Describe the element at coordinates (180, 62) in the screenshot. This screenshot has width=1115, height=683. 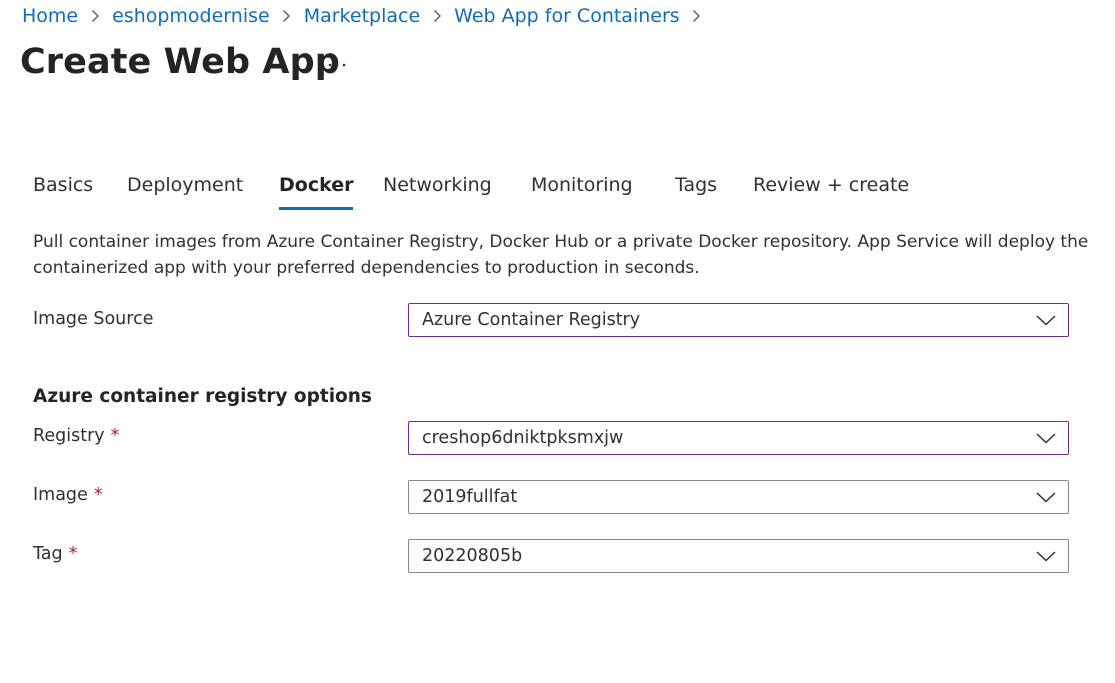
I see `page-title: Create Web App` at that location.